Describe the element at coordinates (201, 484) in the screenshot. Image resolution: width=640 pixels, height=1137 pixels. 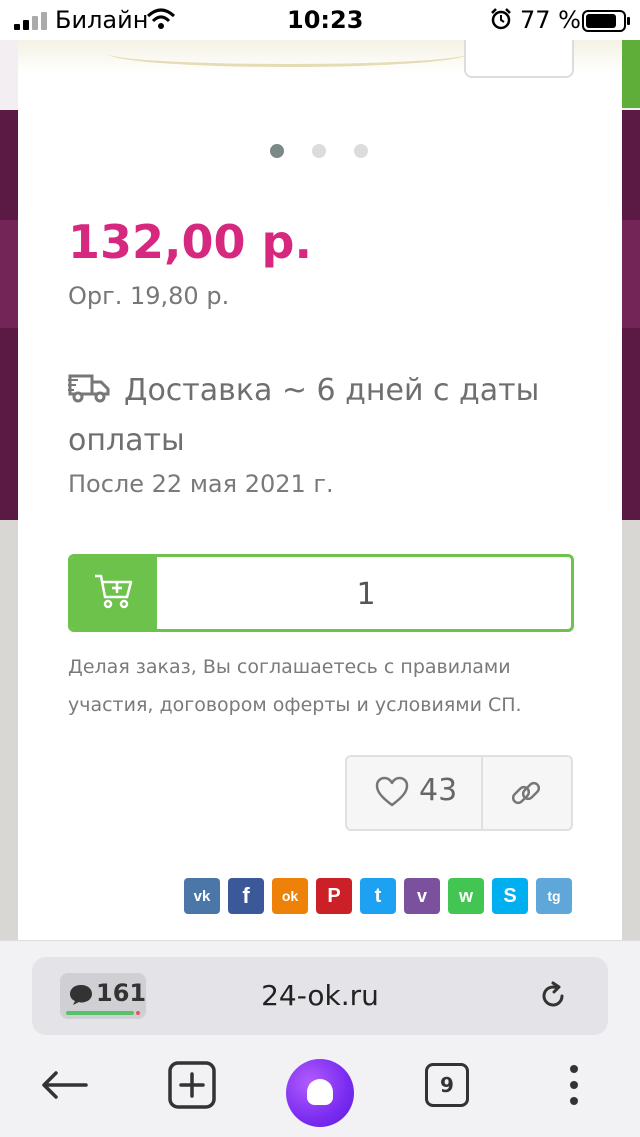
I see `delivery-date: После 22 мая 2021 г.` at that location.